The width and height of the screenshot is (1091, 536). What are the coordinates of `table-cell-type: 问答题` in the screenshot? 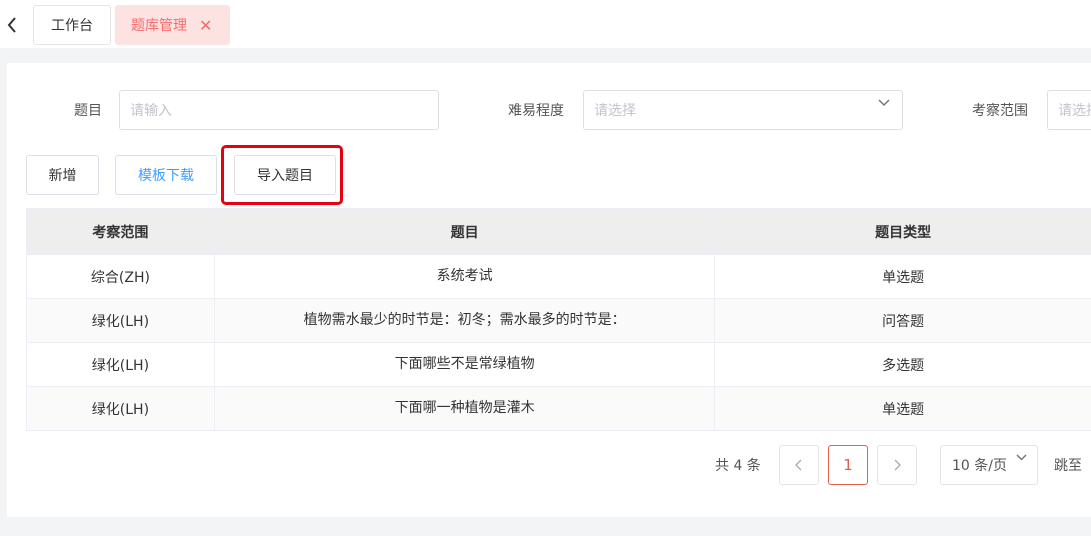 It's located at (903, 321).